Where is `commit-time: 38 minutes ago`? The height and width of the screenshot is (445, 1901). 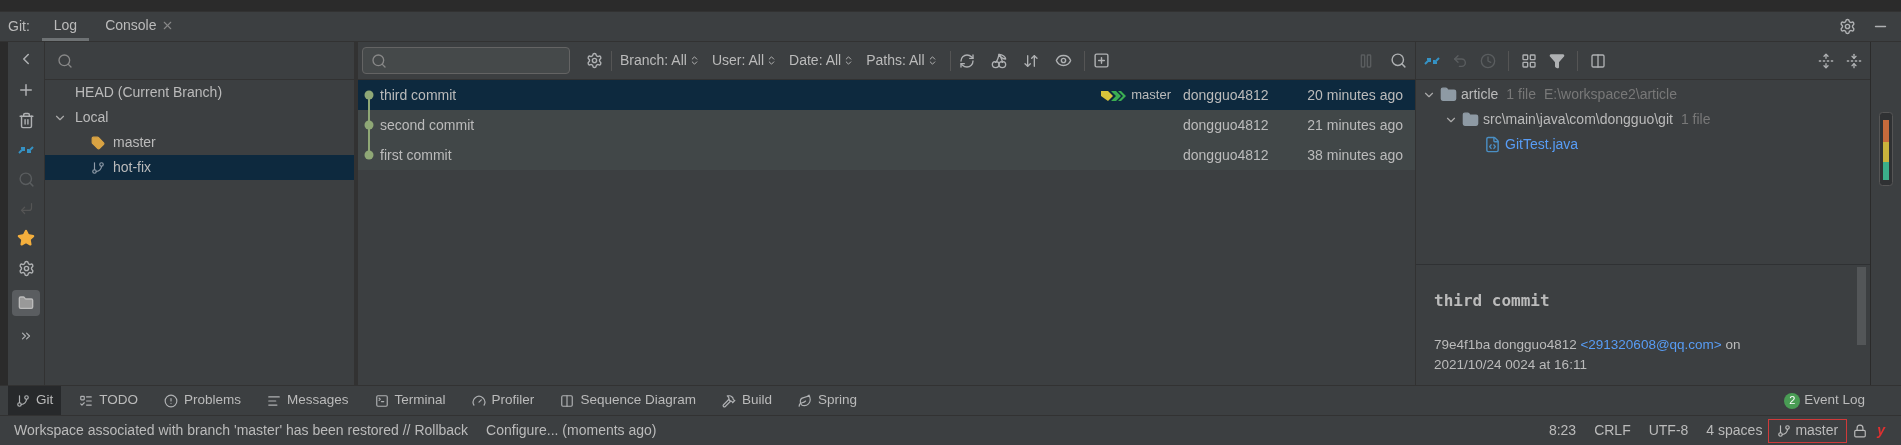
commit-time: 38 minutes ago is located at coordinates (1354, 155).